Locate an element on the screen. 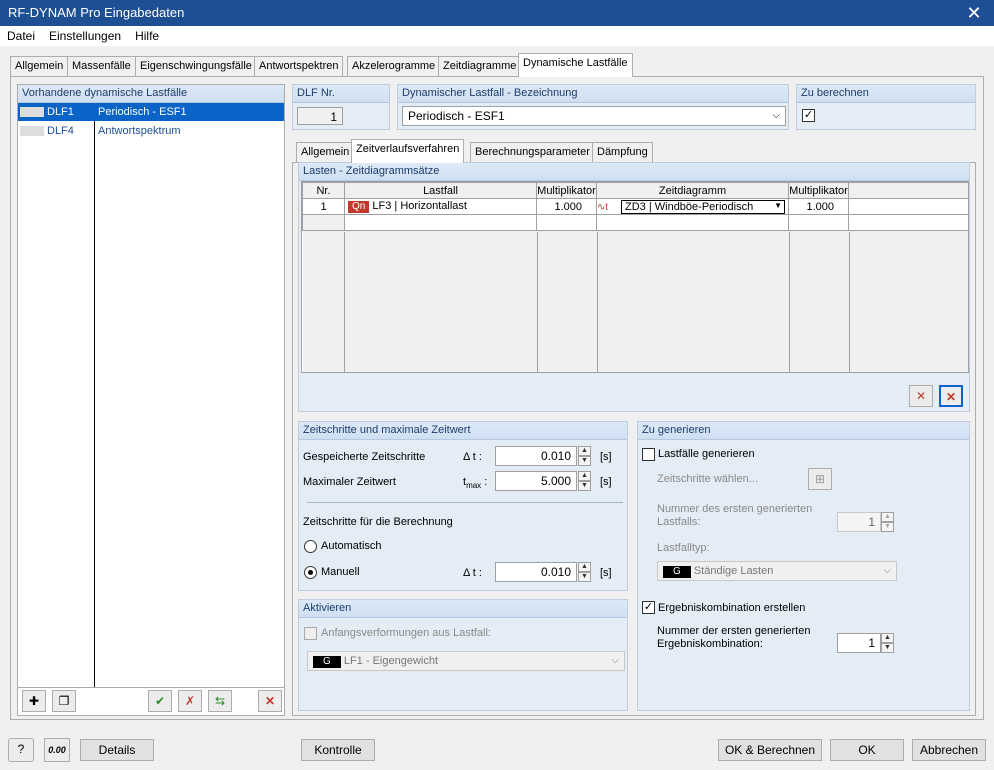  delete-lastfall-icon: ✕ is located at coordinates (270, 701).